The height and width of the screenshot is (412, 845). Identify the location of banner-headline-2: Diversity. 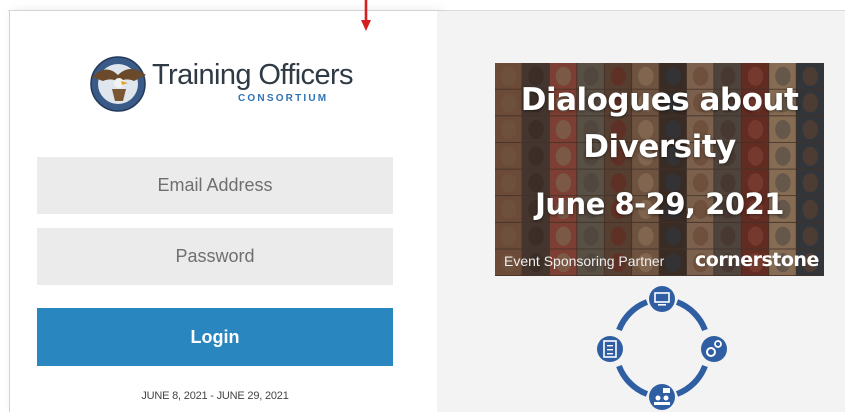
(659, 147).